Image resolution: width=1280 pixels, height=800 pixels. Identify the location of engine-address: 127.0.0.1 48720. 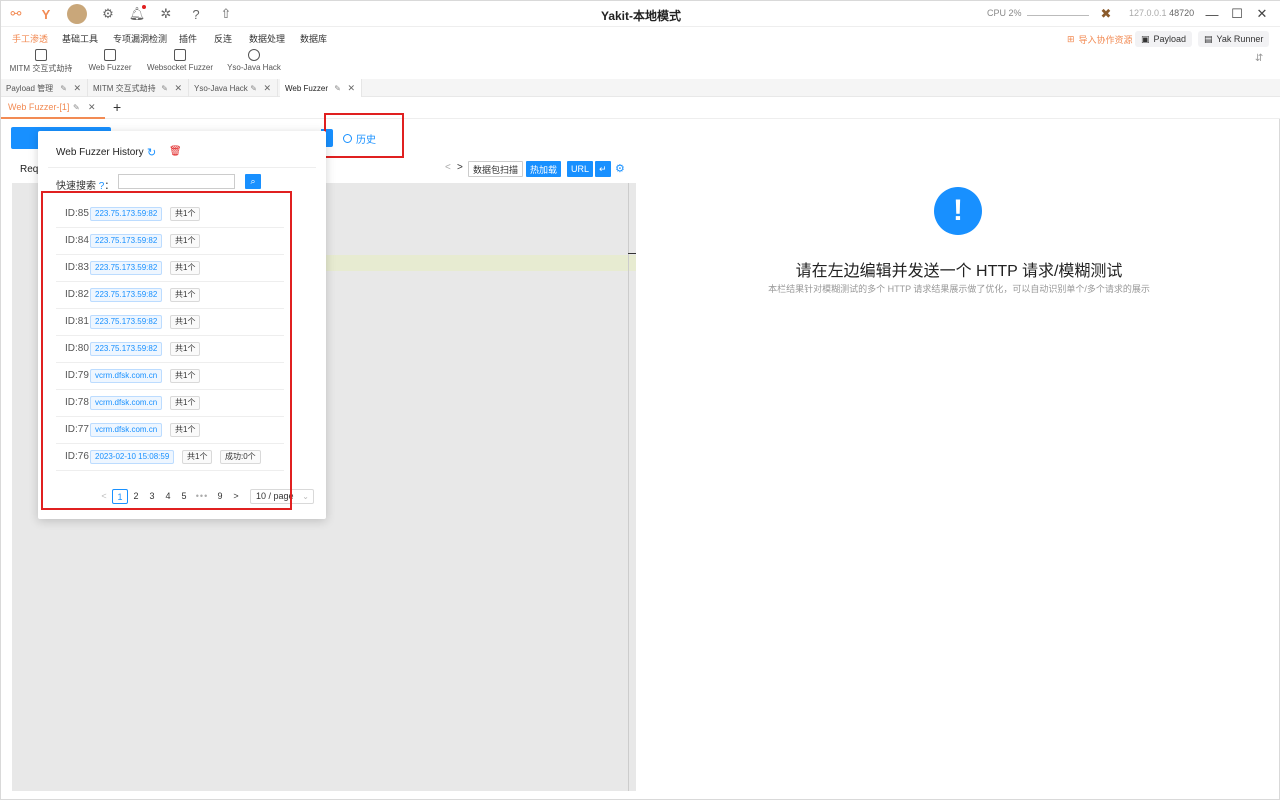
(1161, 13).